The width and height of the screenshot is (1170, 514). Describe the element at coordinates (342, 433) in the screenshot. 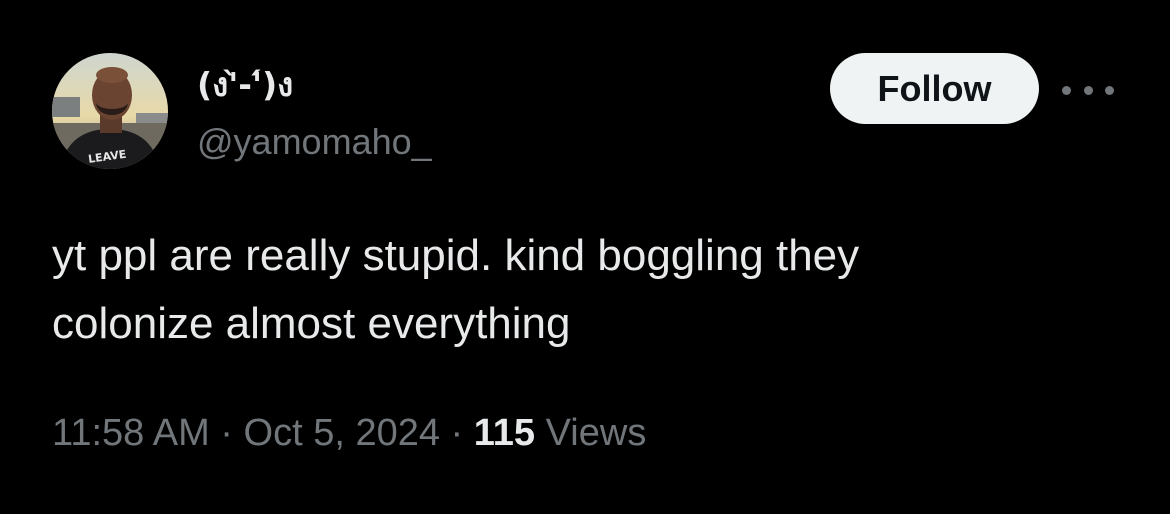

I see `tweet-date: Oct 5, 2024` at that location.